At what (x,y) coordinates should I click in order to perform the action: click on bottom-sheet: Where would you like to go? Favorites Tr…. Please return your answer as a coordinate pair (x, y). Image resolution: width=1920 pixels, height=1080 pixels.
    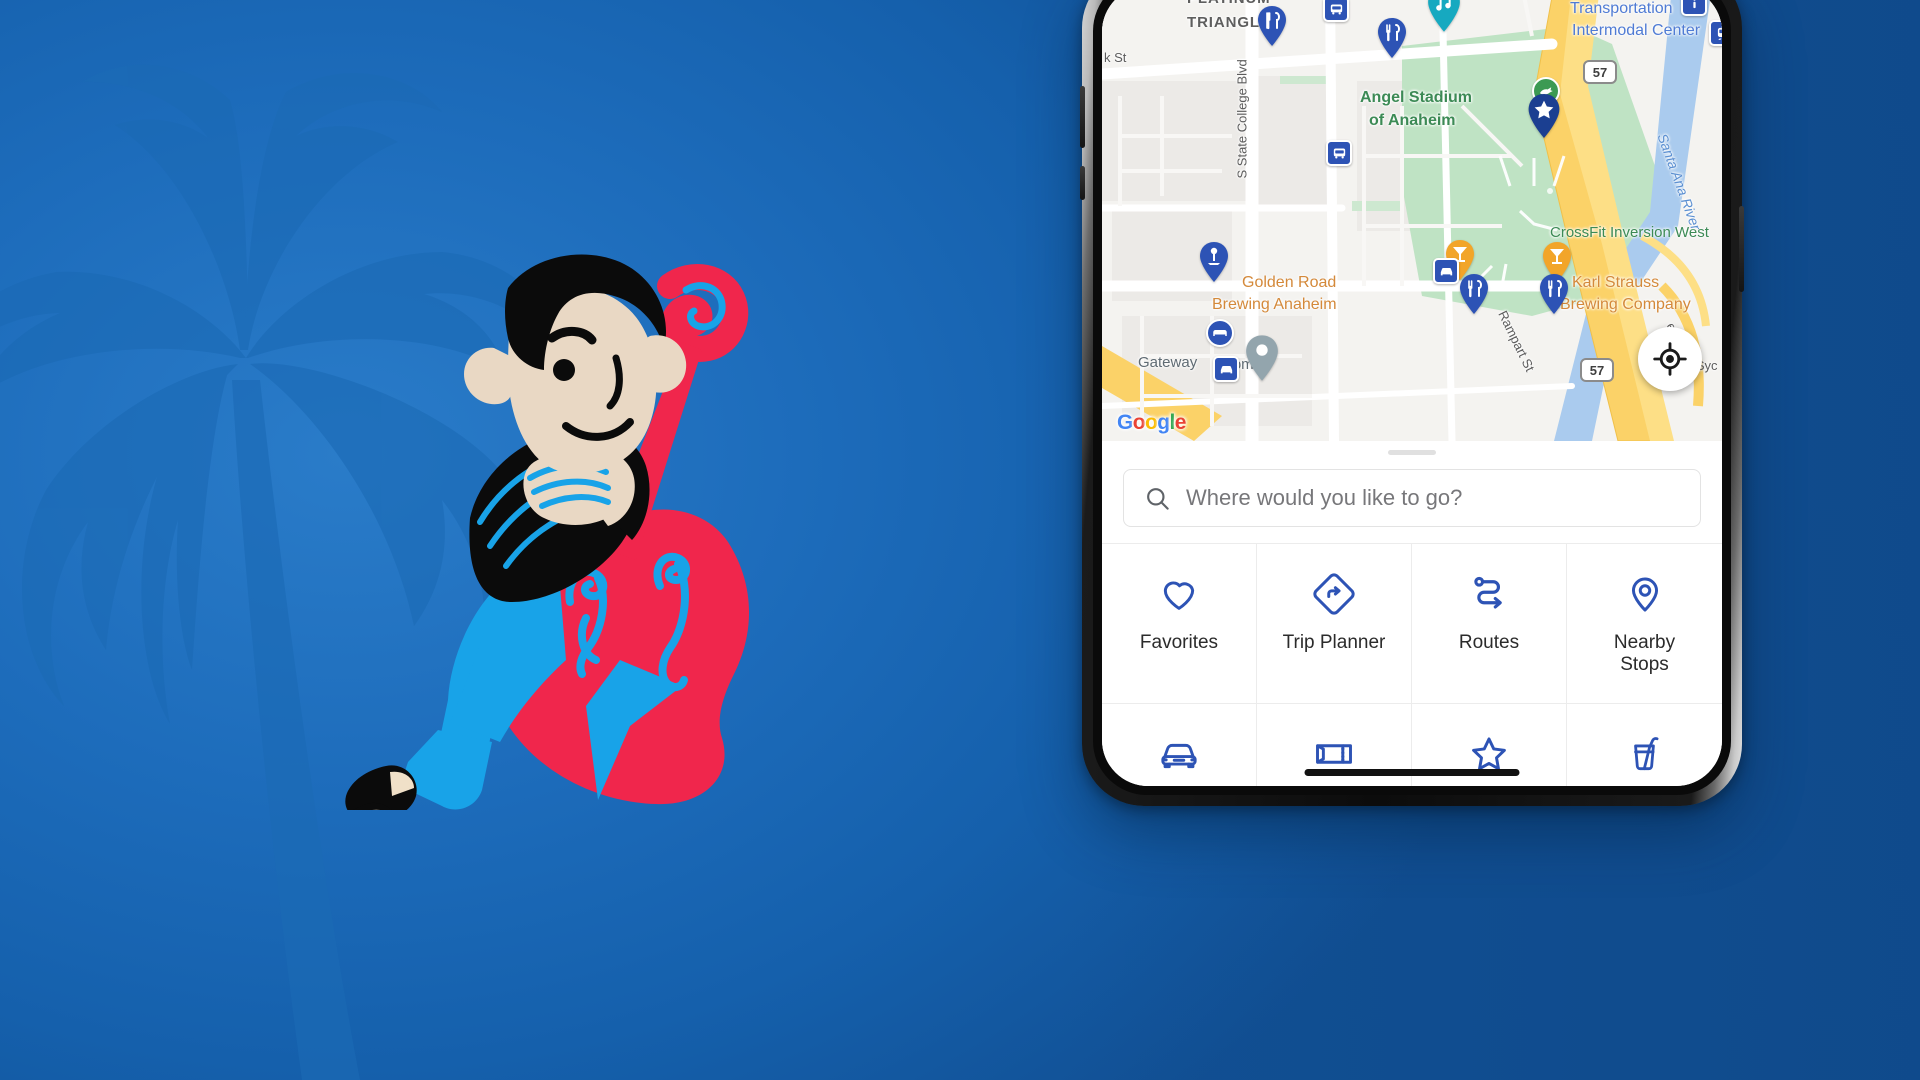
    Looking at the image, I should click on (1412, 613).